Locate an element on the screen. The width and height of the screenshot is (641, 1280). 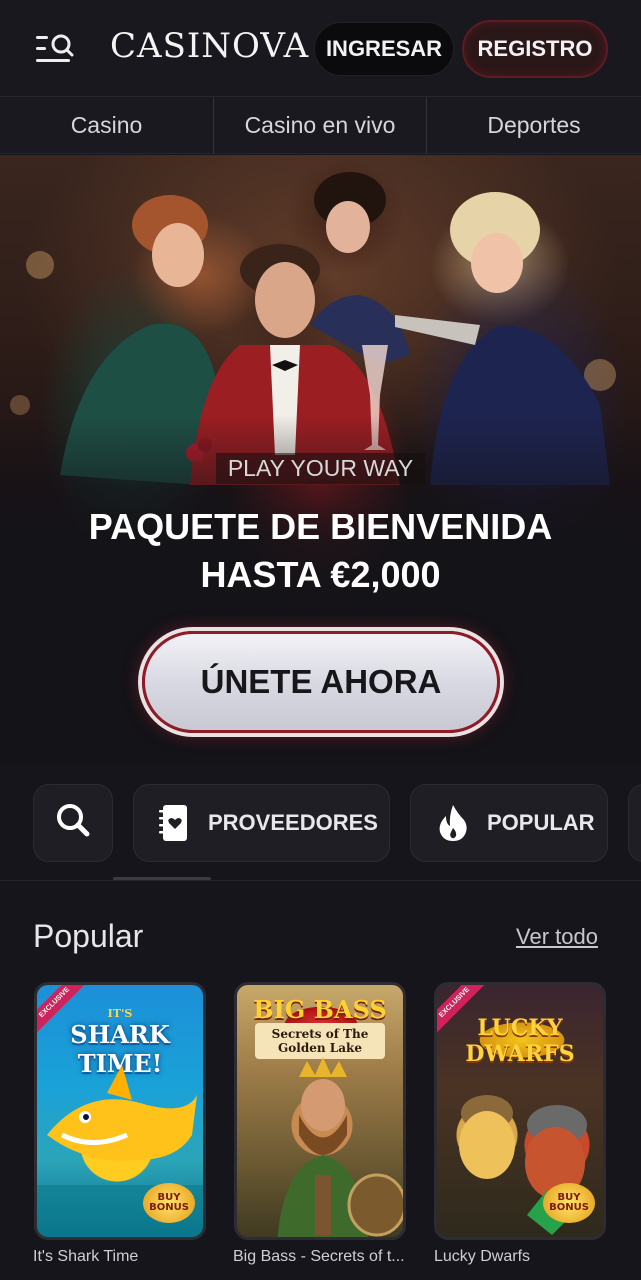
login-button: INGRESAR is located at coordinates (384, 49).